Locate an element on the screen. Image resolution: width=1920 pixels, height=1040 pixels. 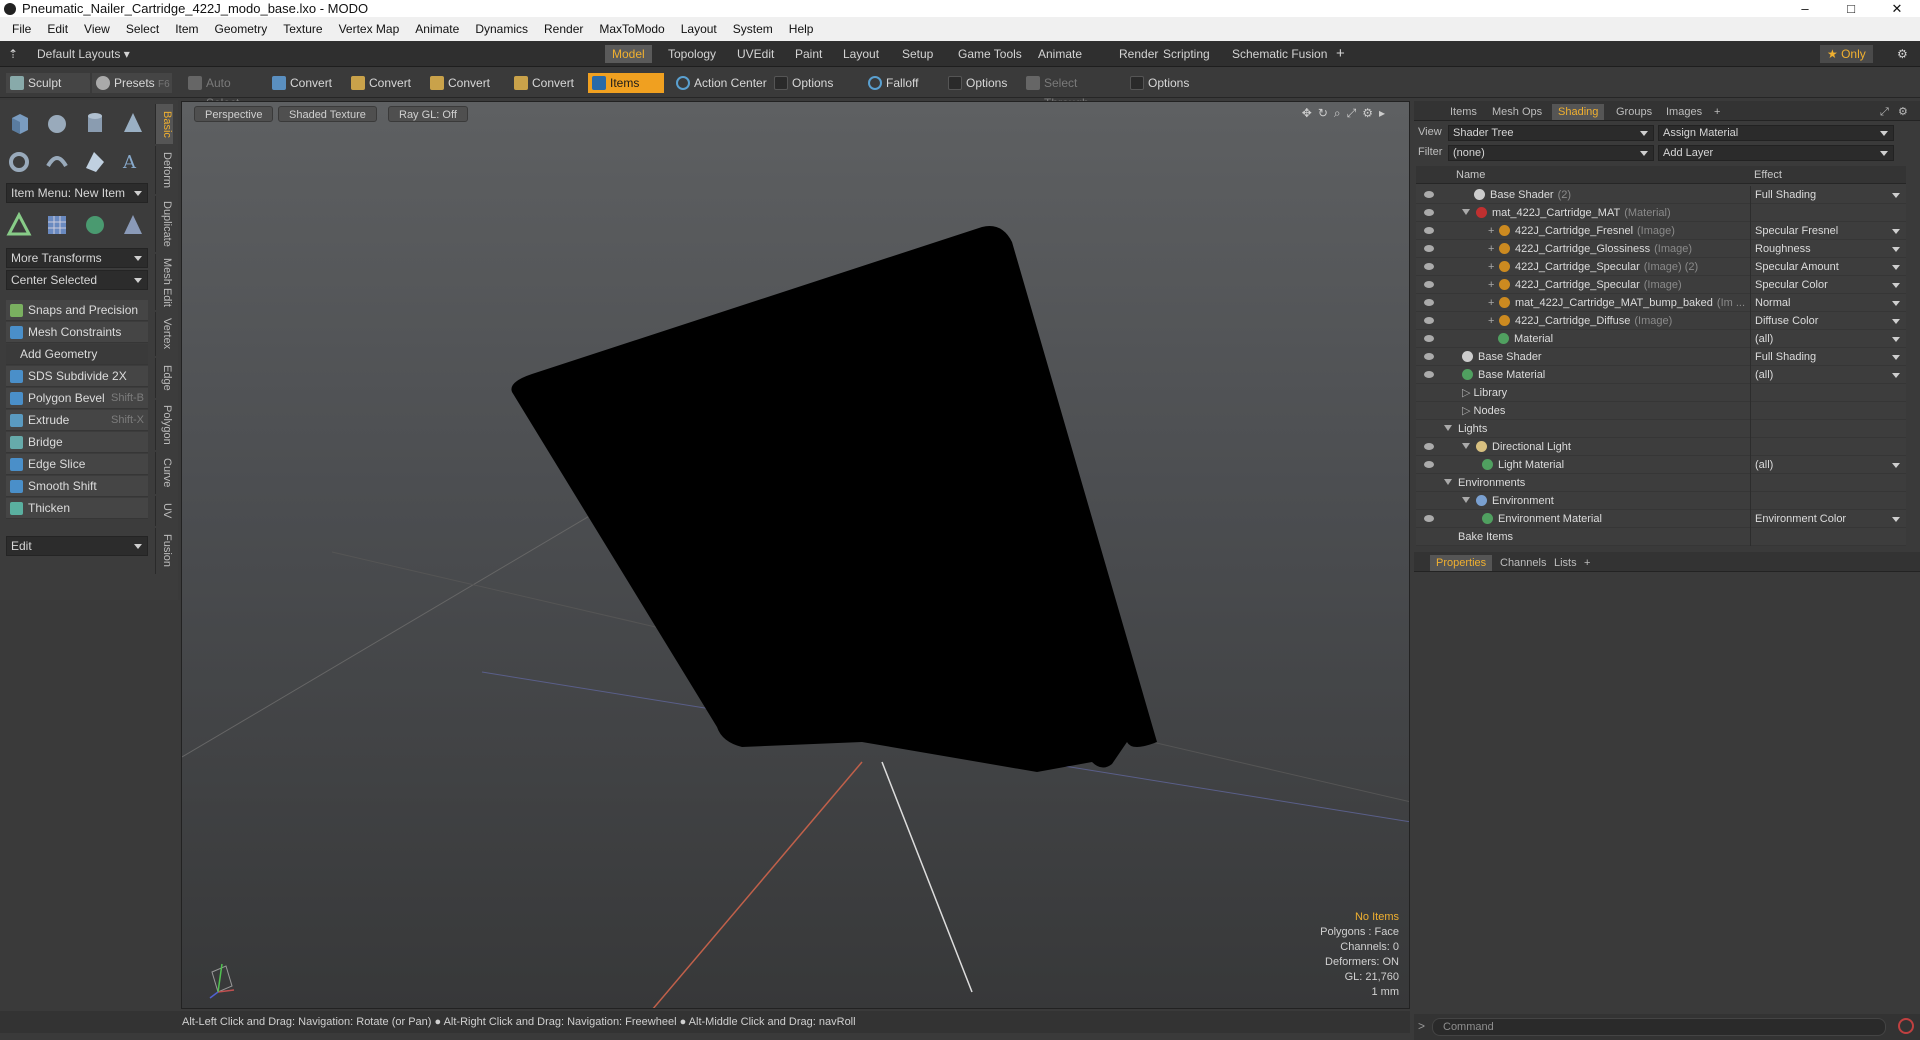
cylinder-icon is located at coordinates (96, 123).